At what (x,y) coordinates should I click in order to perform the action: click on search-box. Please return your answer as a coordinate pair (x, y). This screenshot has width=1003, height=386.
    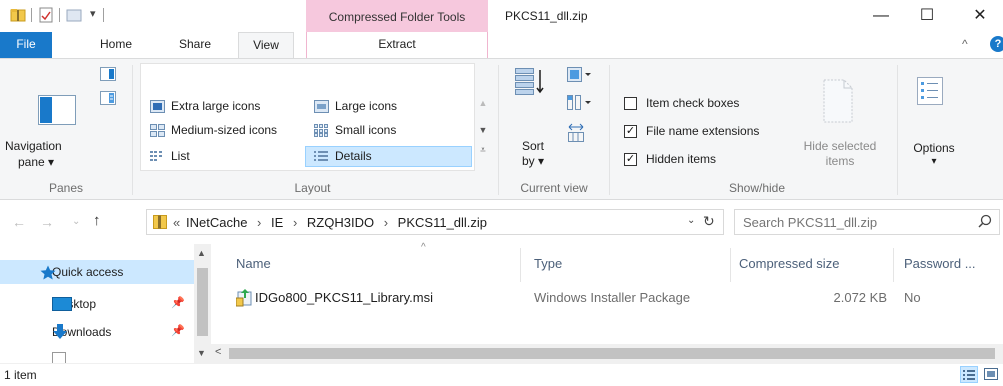
    Looking at the image, I should click on (867, 222).